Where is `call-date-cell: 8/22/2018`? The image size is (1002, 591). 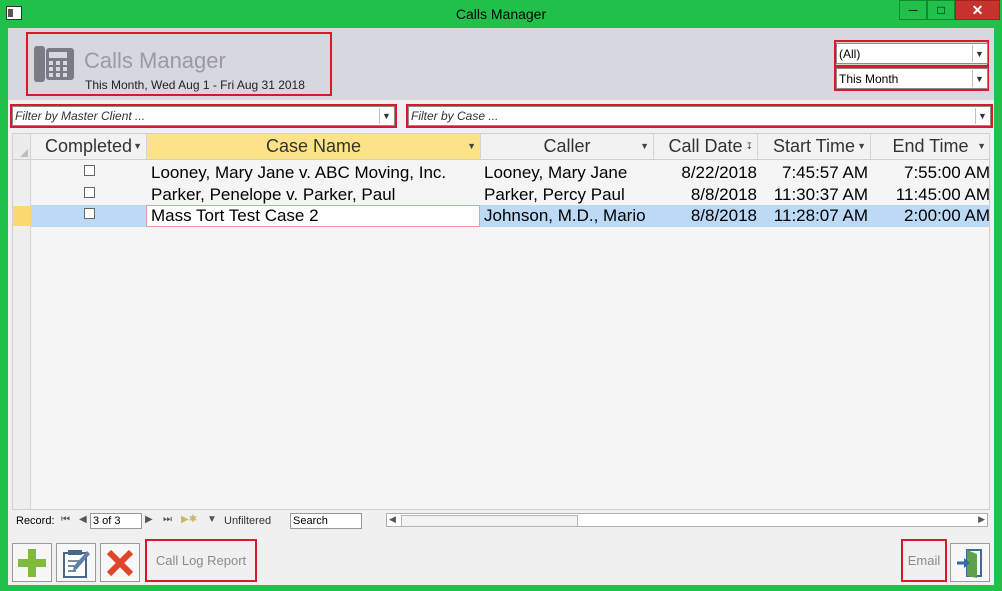
call-date-cell: 8/22/2018 is located at coordinates (705, 173).